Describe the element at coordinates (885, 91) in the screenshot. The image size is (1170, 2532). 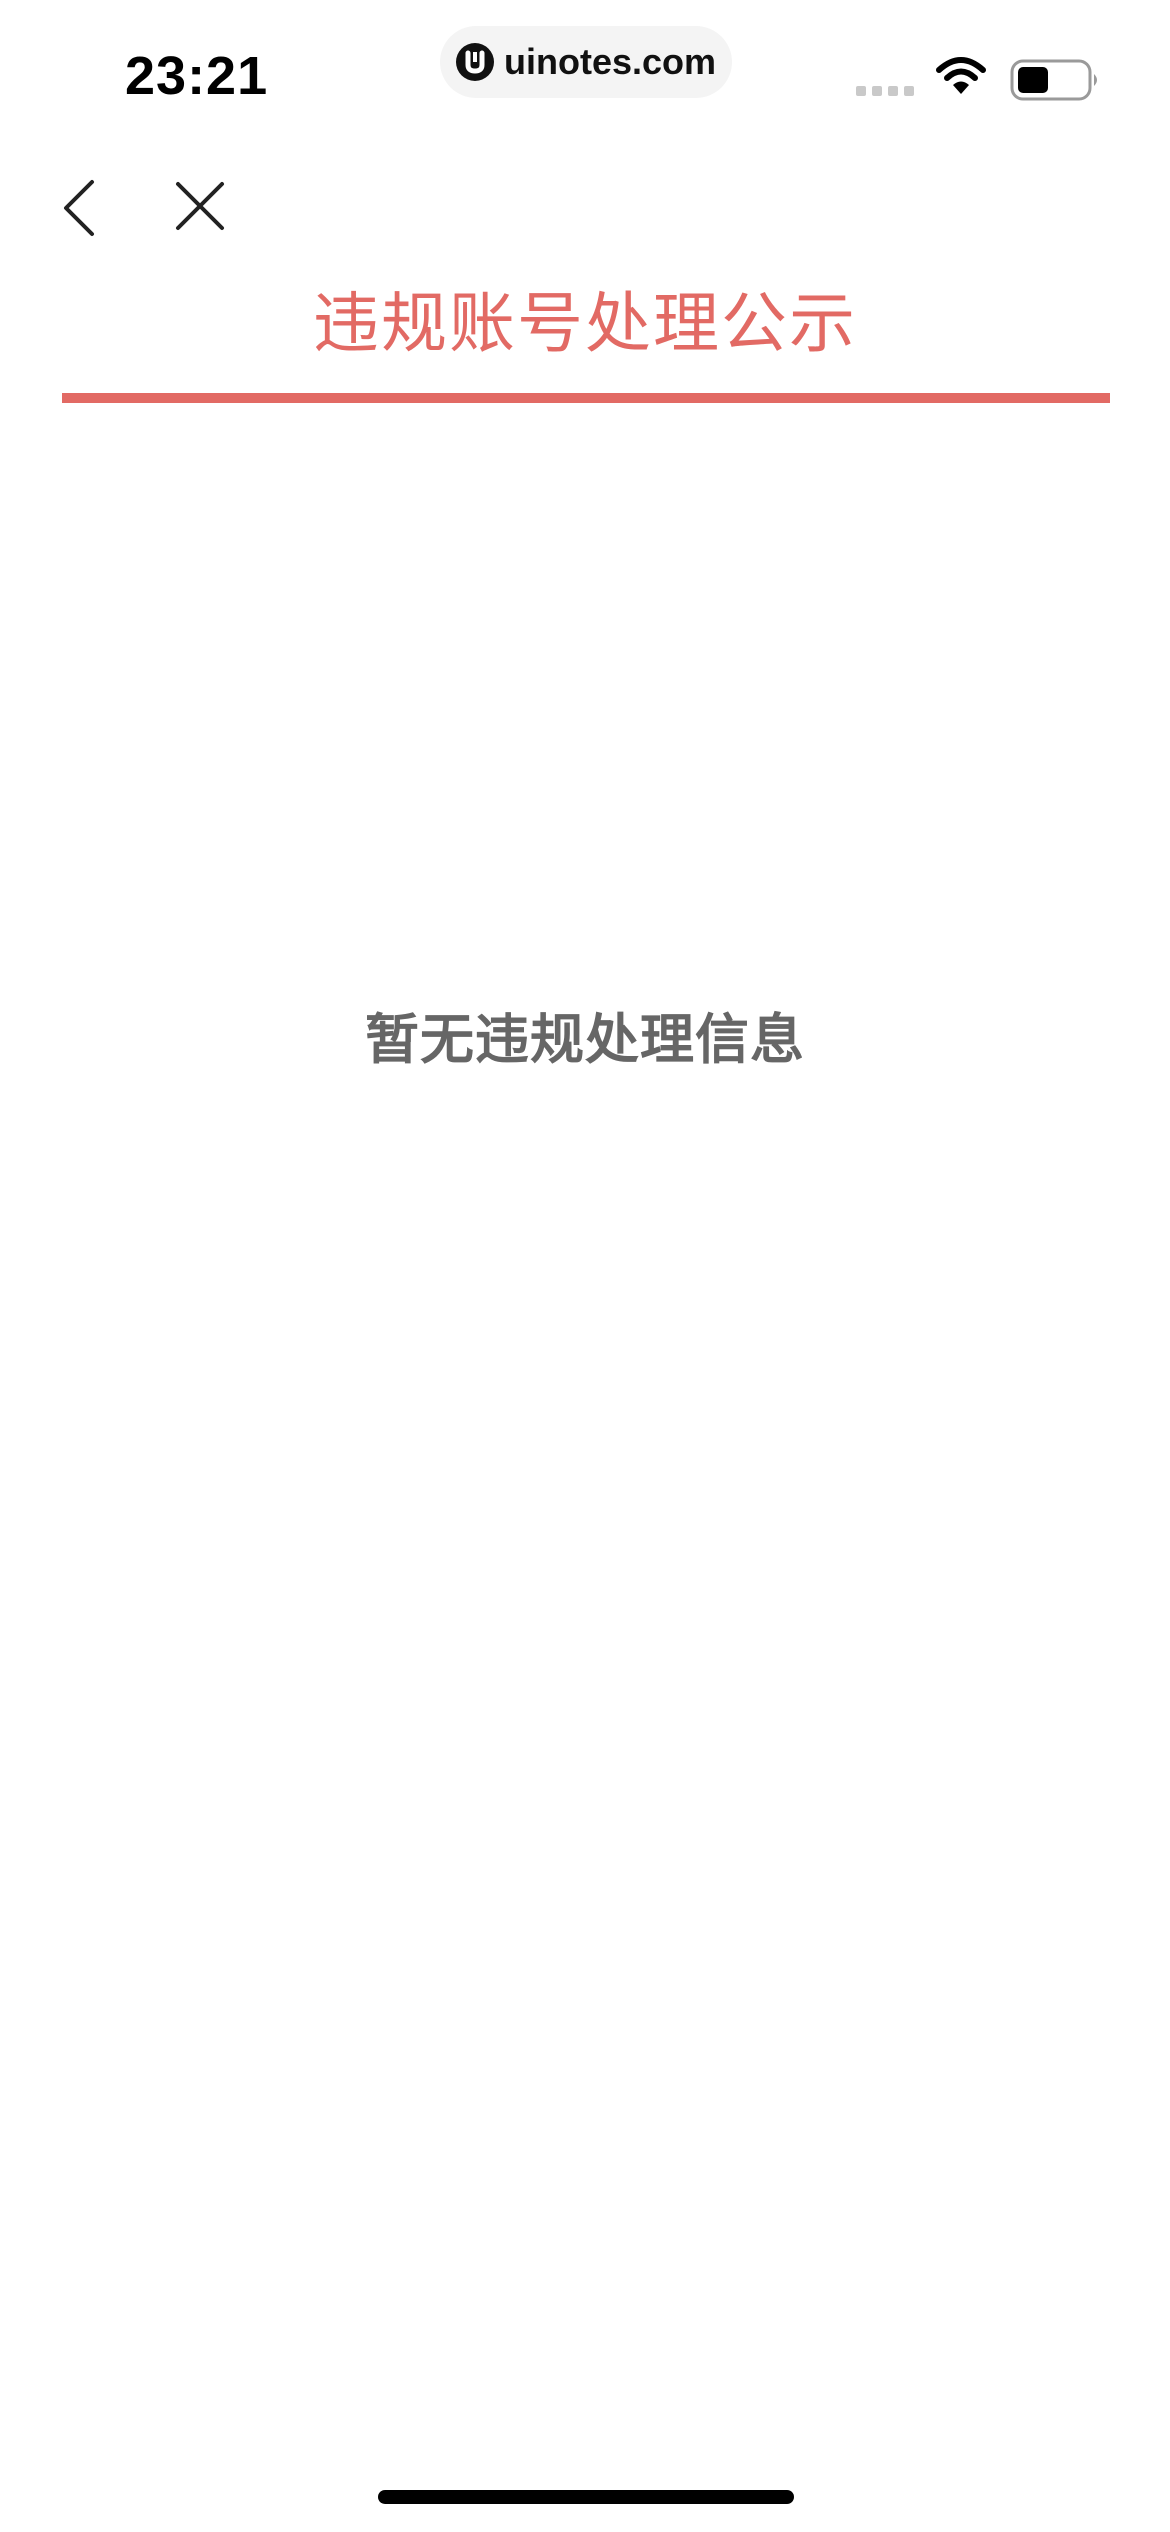
I see `cellular-signal-icon` at that location.